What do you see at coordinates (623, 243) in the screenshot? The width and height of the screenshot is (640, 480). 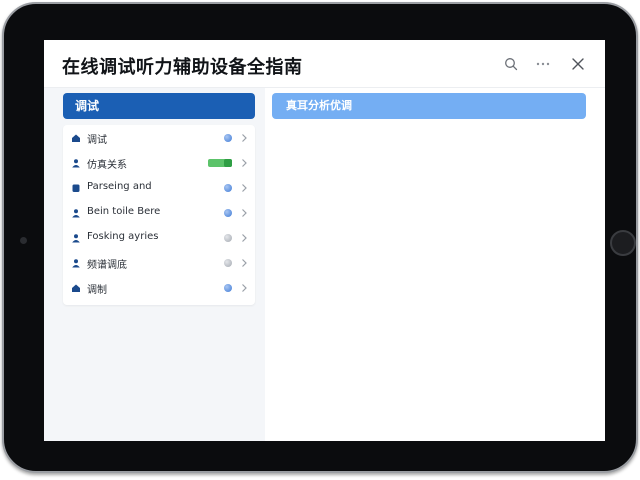 I see `home-button` at bounding box center [623, 243].